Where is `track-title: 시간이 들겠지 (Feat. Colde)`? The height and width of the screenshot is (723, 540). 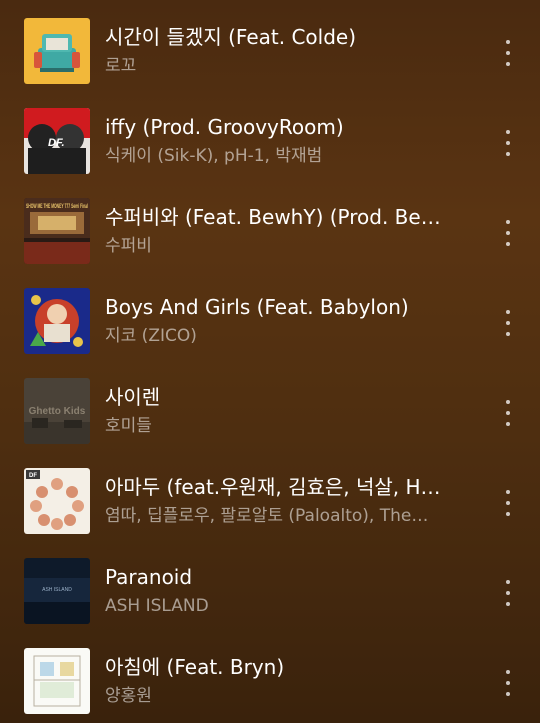 track-title: 시간이 들겠지 (Feat. Colde) is located at coordinates (231, 37).